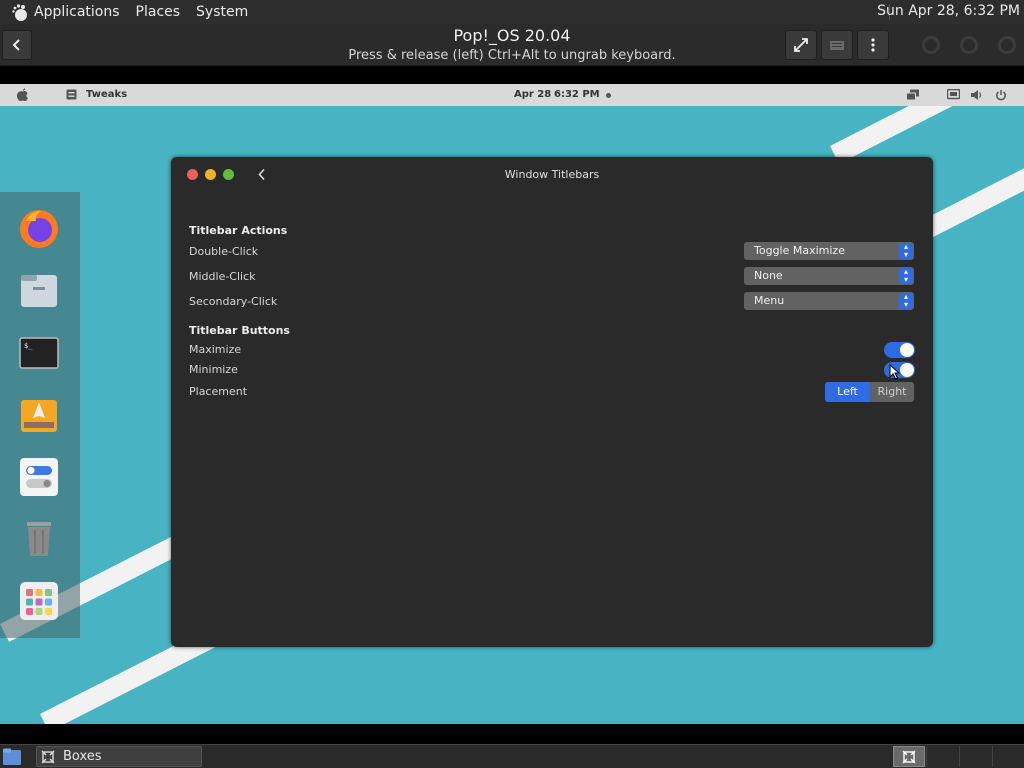  Describe the element at coordinates (39, 353) in the screenshot. I see `terminal-icon: $_` at that location.